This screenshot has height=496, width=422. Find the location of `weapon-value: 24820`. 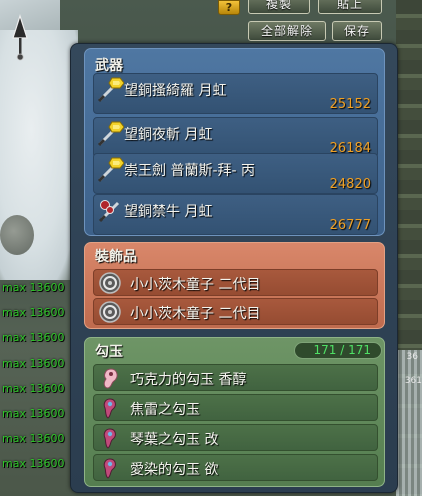

weapon-value: 24820 is located at coordinates (350, 184).